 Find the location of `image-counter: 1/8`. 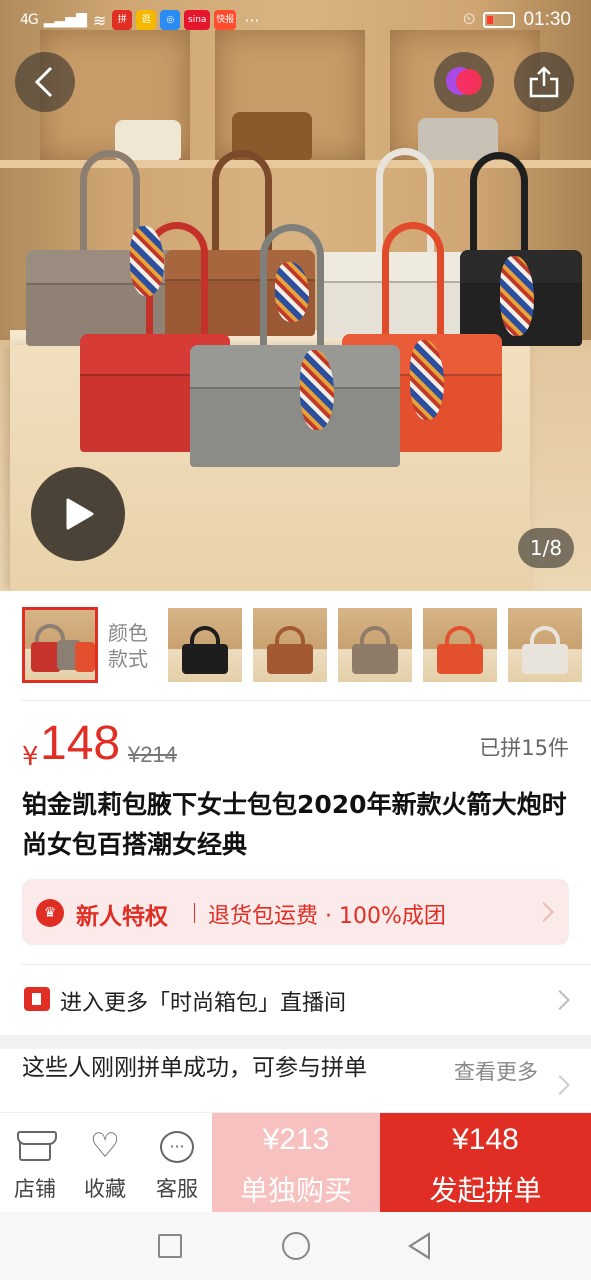

image-counter: 1/8 is located at coordinates (546, 548).